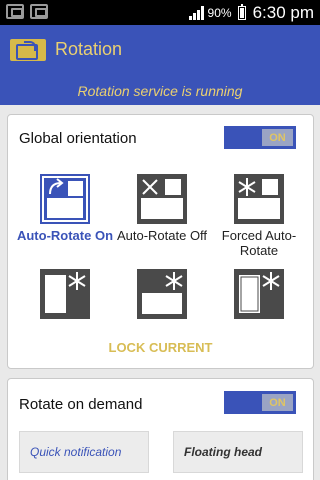  I want to click on rotate-on-demand-title: Rotate on demand, so click(81, 404).